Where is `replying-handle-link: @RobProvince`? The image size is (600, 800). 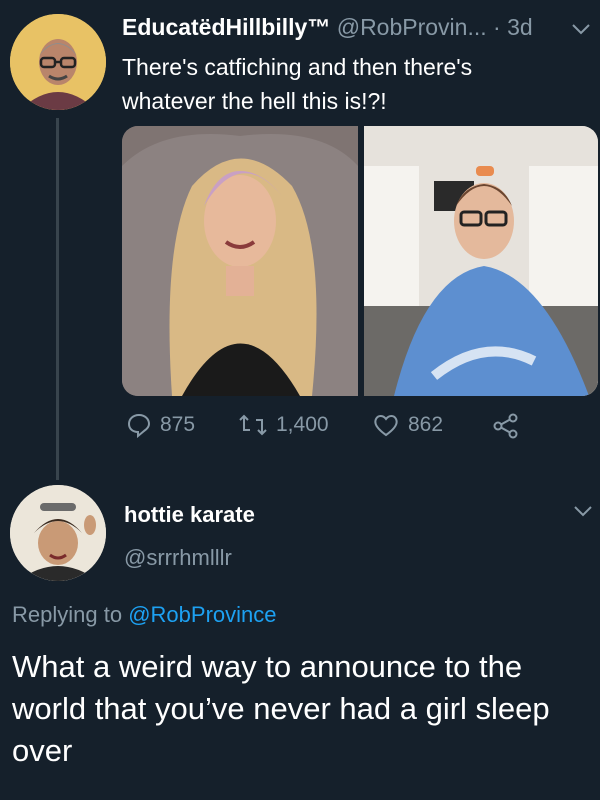 replying-handle-link: @RobProvince is located at coordinates (202, 614).